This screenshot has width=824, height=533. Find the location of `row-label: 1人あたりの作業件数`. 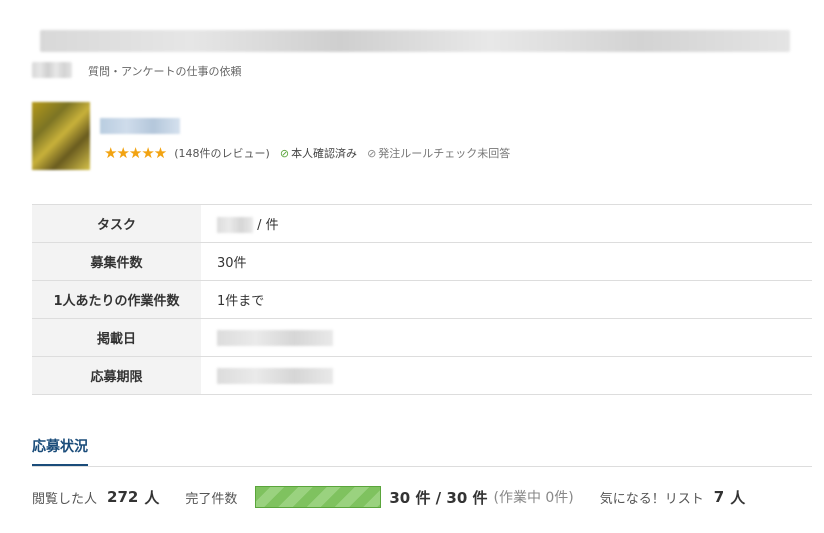

row-label: 1人あたりの作業件数 is located at coordinates (116, 299).